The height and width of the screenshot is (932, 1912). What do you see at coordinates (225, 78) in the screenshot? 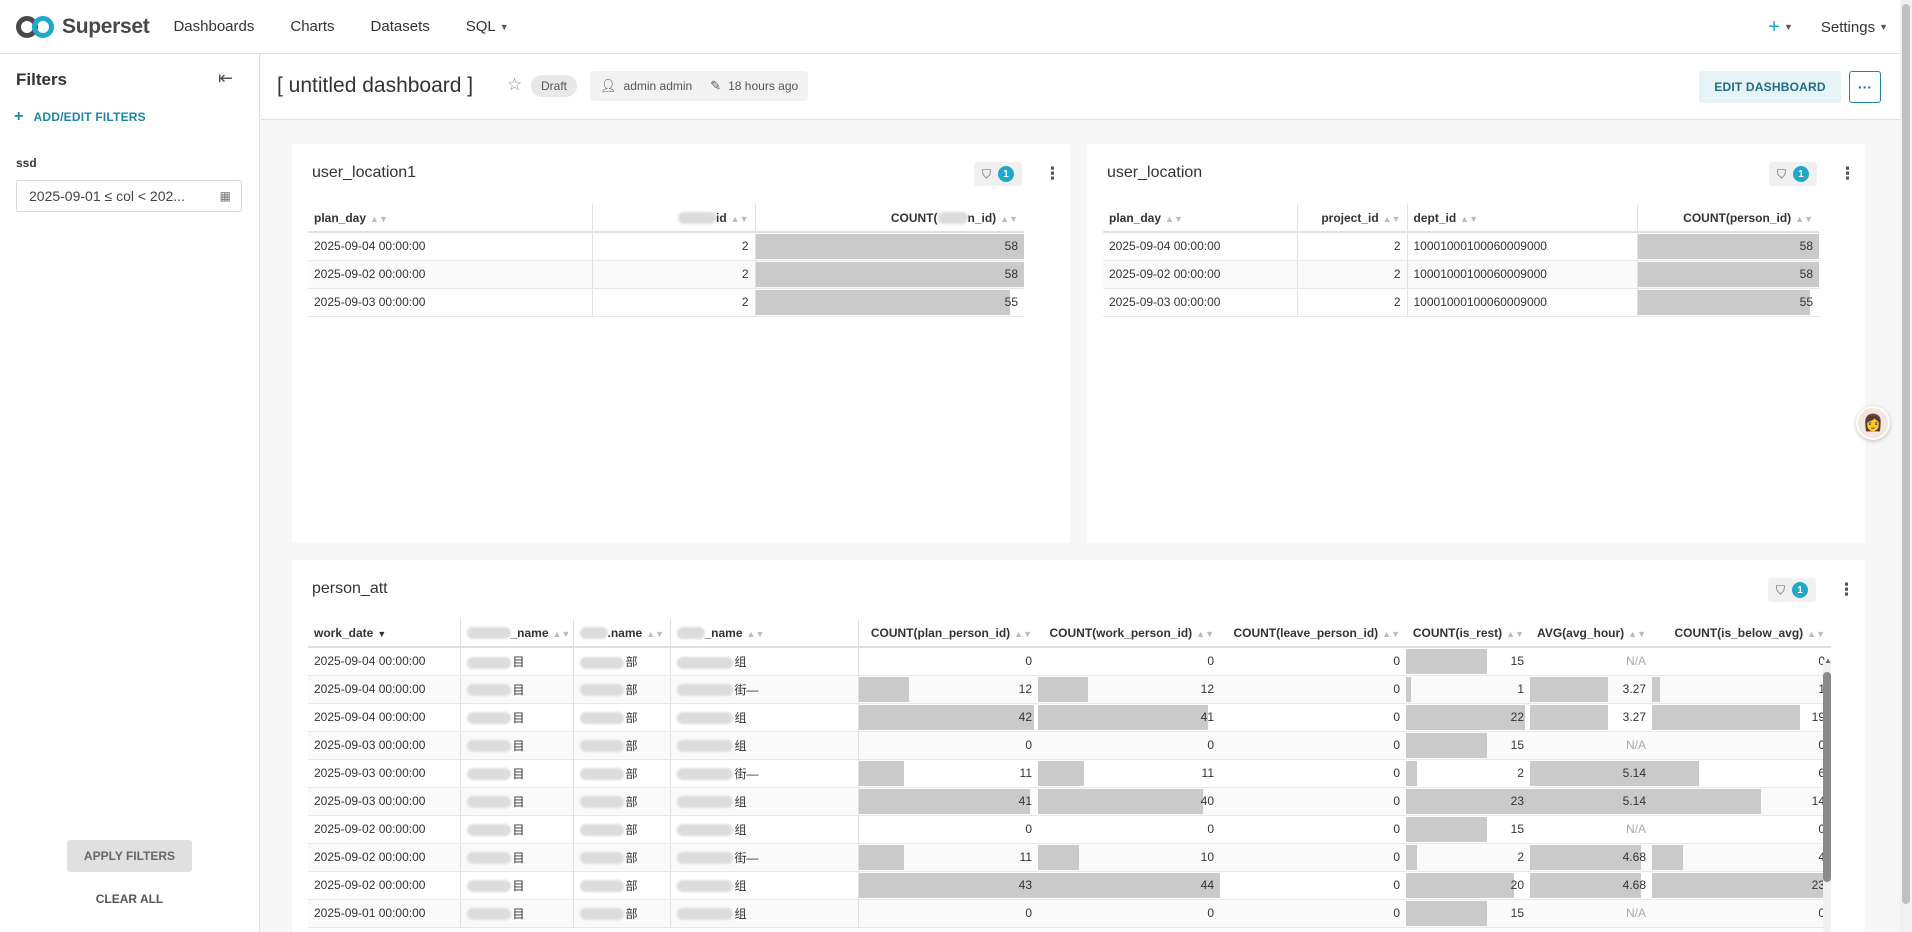
I see `collapse-left-icon: ⇤` at bounding box center [225, 78].